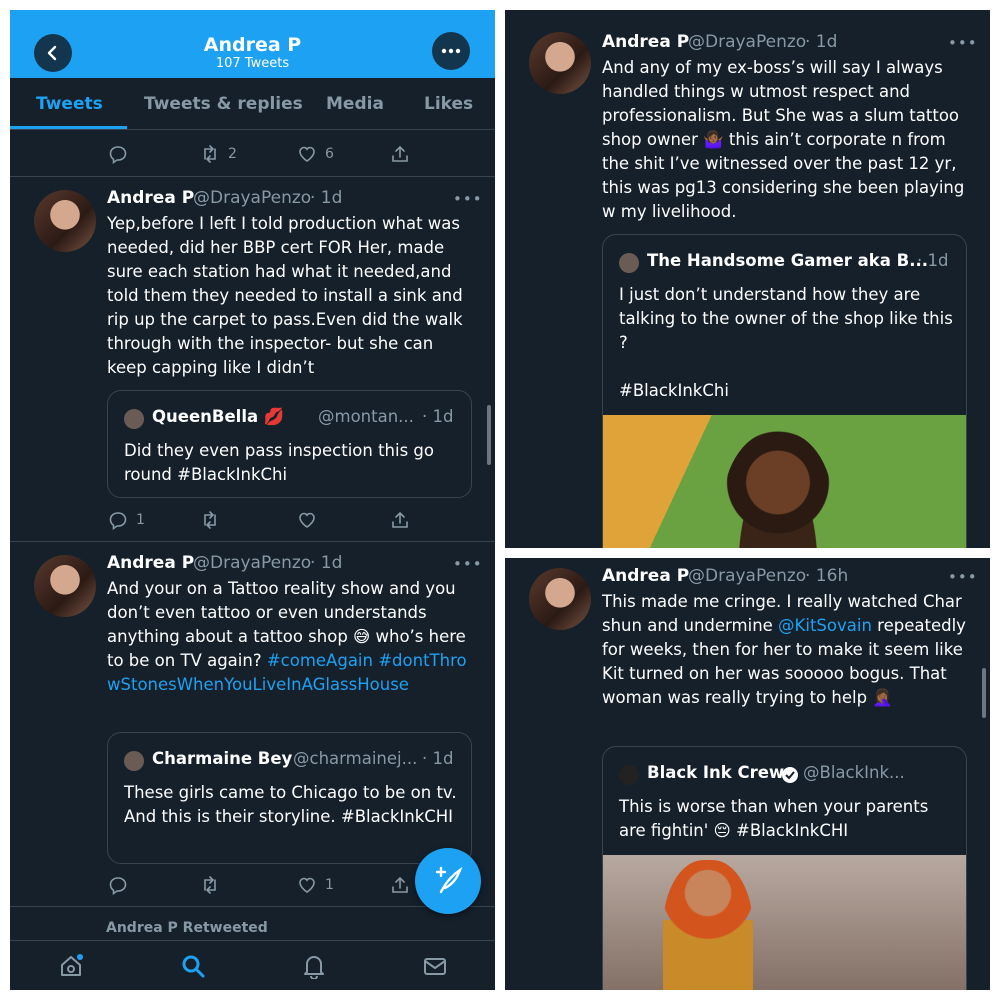 Image resolution: width=1000 pixels, height=1000 pixels. What do you see at coordinates (435, 966) in the screenshot?
I see `messages-icon` at bounding box center [435, 966].